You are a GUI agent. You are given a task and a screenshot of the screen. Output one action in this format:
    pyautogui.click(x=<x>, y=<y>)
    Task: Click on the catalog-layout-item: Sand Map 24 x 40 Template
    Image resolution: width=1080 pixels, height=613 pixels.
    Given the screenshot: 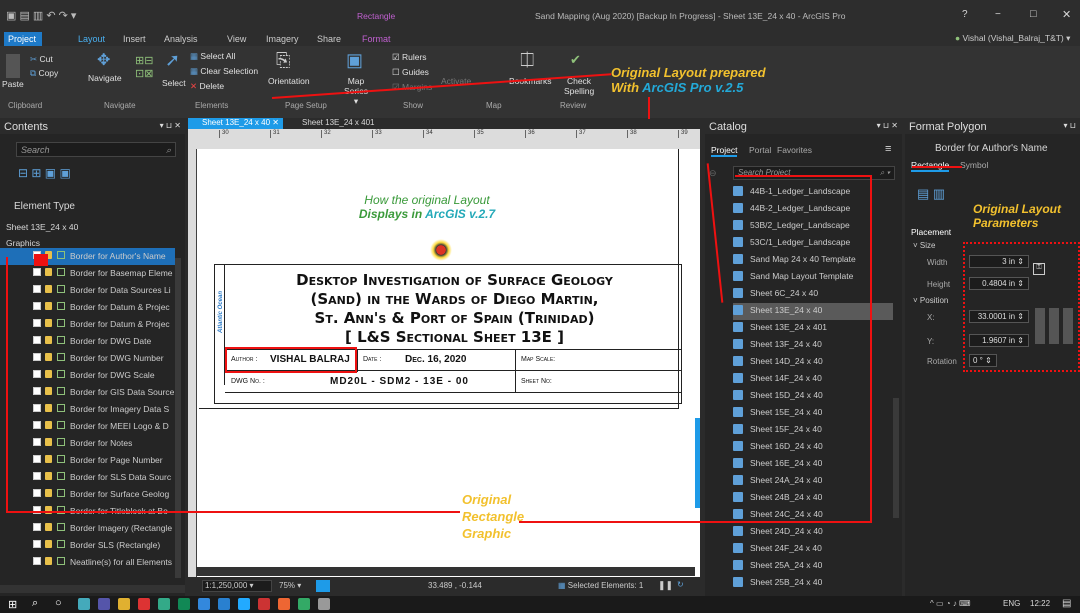 What is the action you would take?
    pyautogui.click(x=813, y=260)
    